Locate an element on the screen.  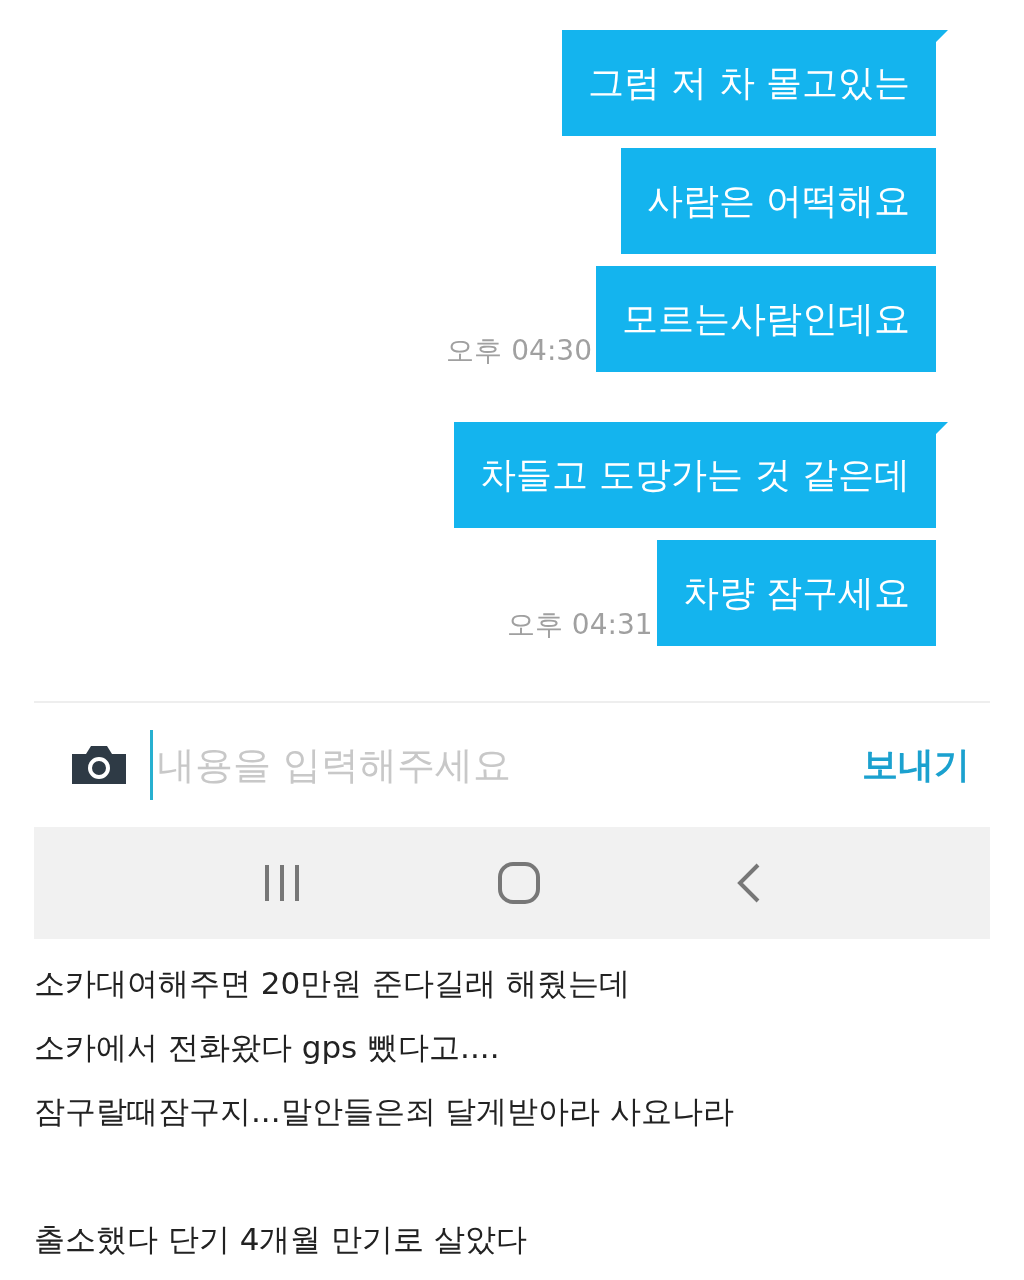
message-bubble: 차량 잠구세요 is located at coordinates (796, 593).